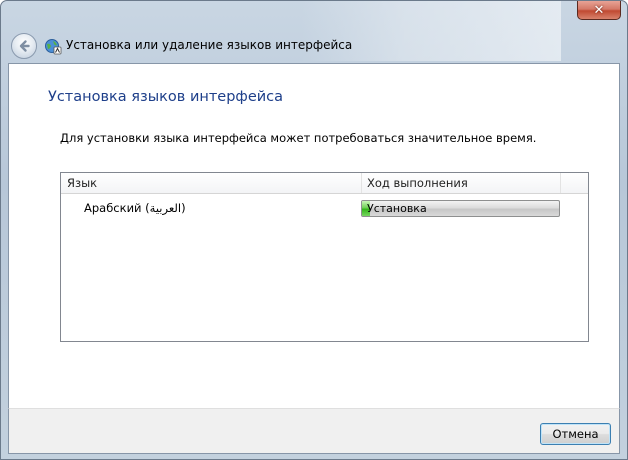 This screenshot has height=460, width=628. What do you see at coordinates (211, 183) in the screenshot?
I see `column-header-language: Язык` at bounding box center [211, 183].